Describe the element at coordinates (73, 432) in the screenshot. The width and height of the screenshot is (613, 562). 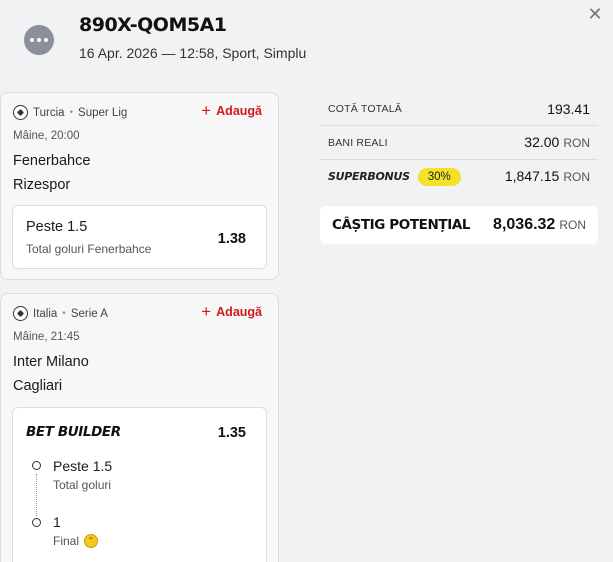
I see `bet-builder-title: BET BUILDER` at that location.